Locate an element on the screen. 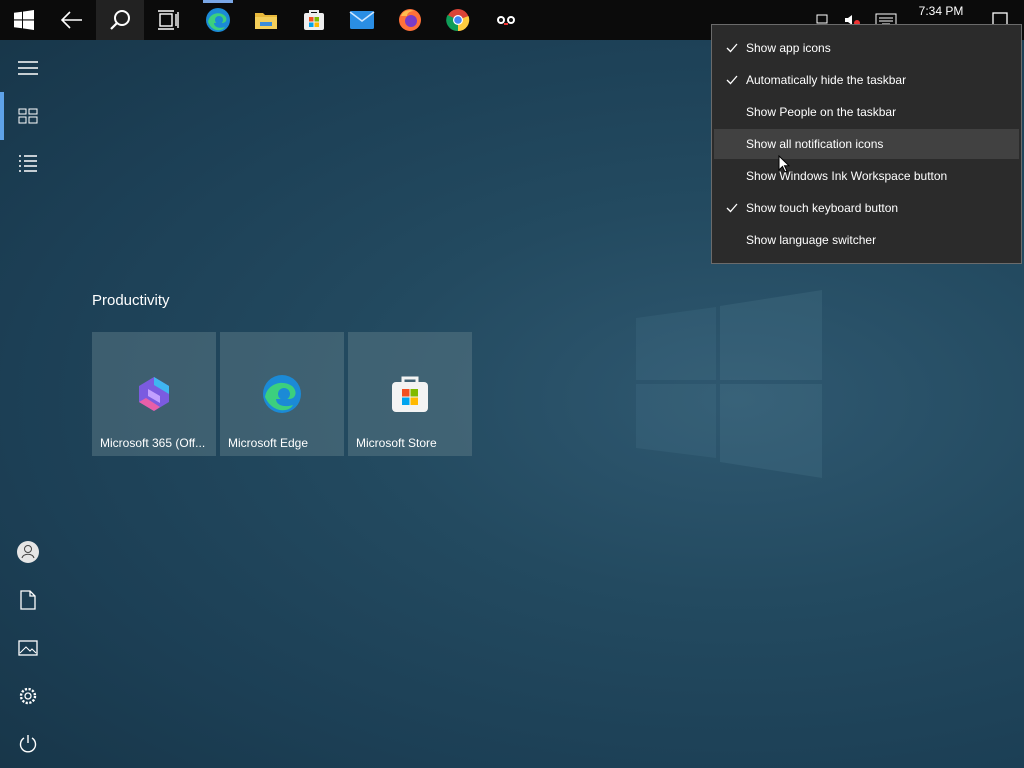 This screenshot has height=768, width=1024. settings-button is located at coordinates (28, 696).